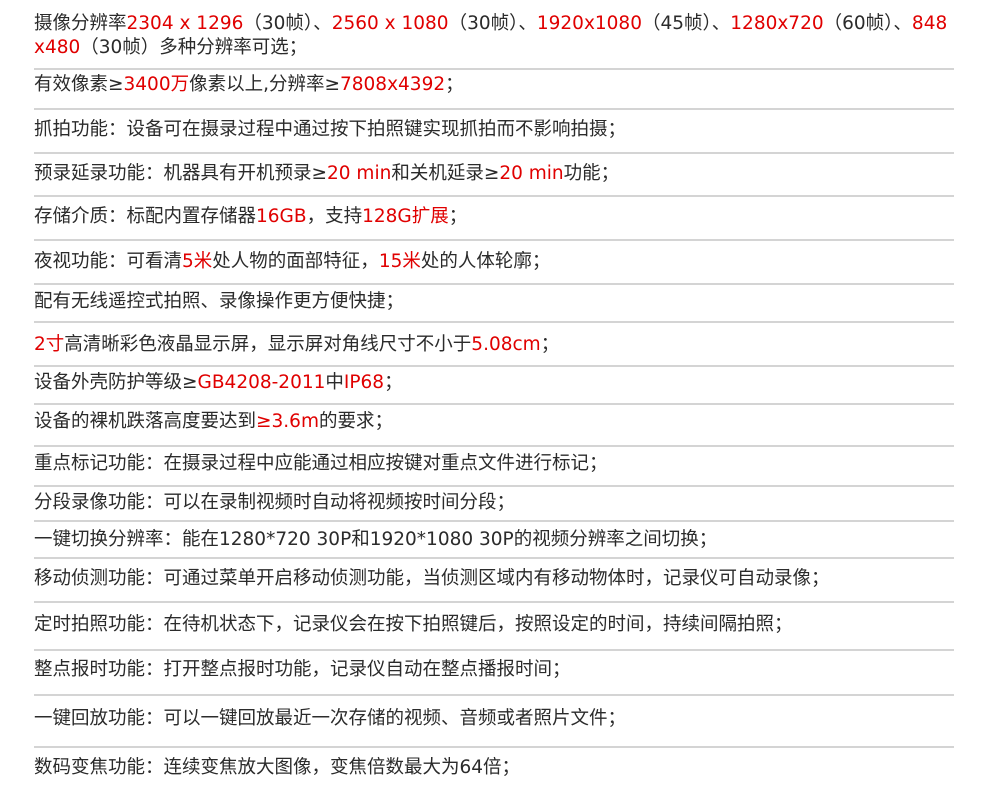 The width and height of the screenshot is (990, 803). Describe the element at coordinates (330, 129) in the screenshot. I see `spec-text-segment: 抓拍功能：设备可在摄录过程中通过按下拍照键实现抓拍而不影响拍摄；` at that location.